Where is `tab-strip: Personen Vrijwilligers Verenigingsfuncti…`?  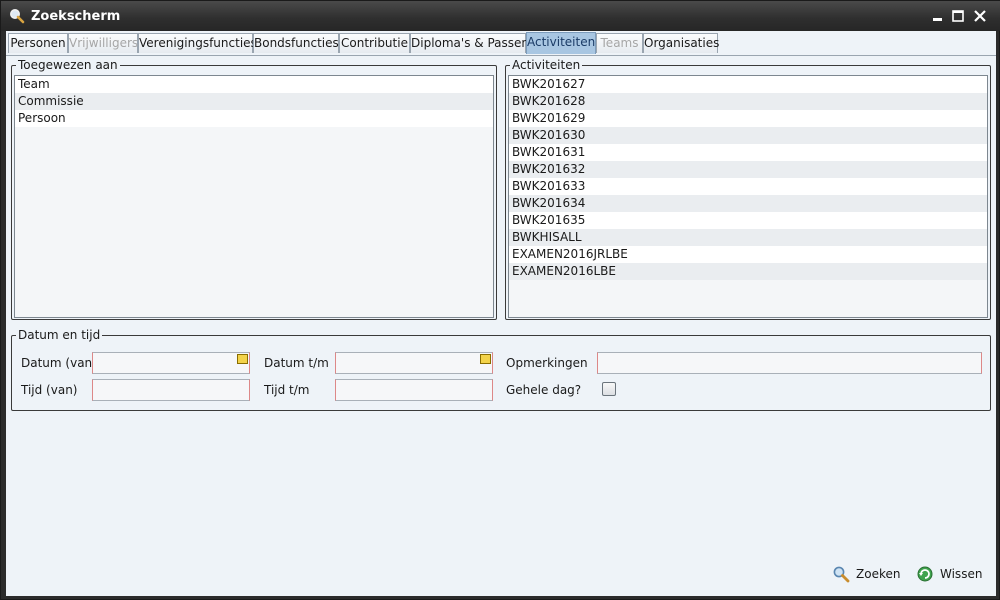 tab-strip: Personen Vrijwilligers Verenigingsfuncti… is located at coordinates (501, 44).